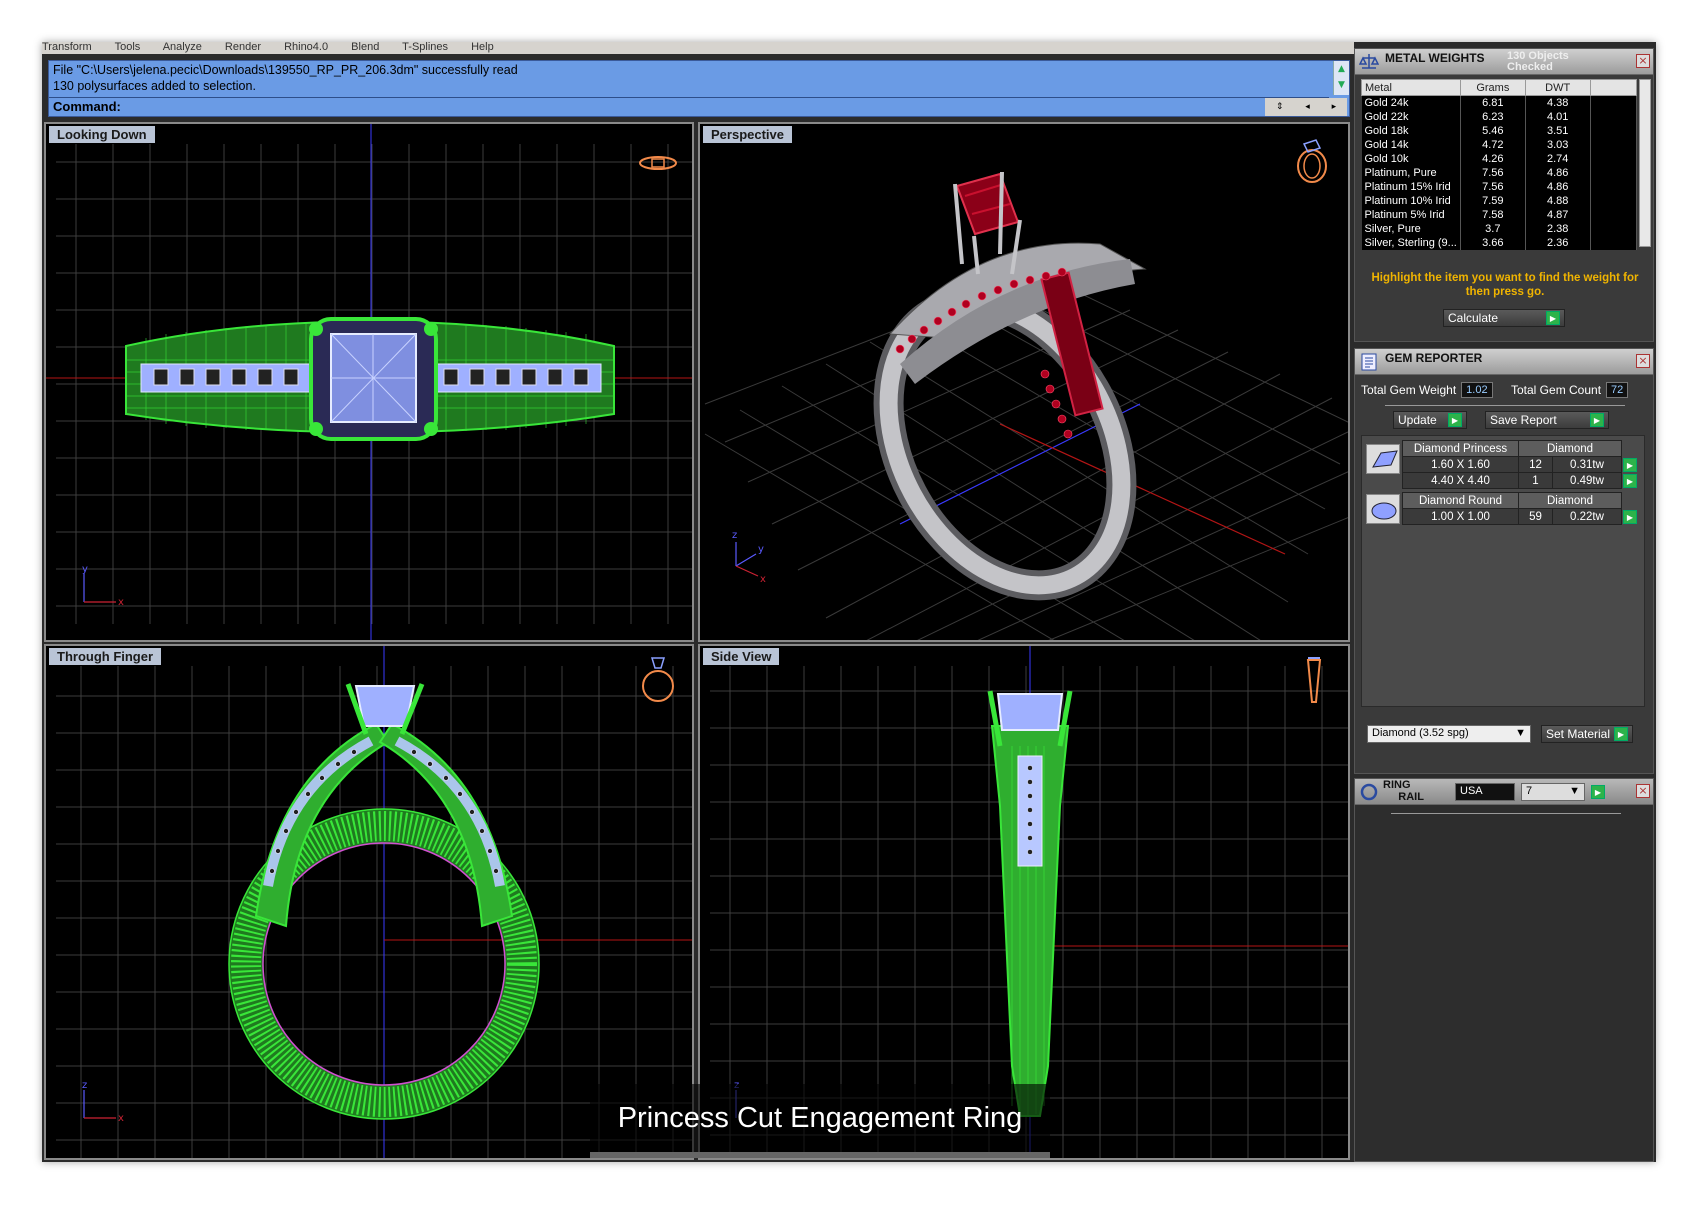  What do you see at coordinates (1512, 464) in the screenshot?
I see `table-row: 1.60 X 1.60 12 0.31tw` at bounding box center [1512, 464].